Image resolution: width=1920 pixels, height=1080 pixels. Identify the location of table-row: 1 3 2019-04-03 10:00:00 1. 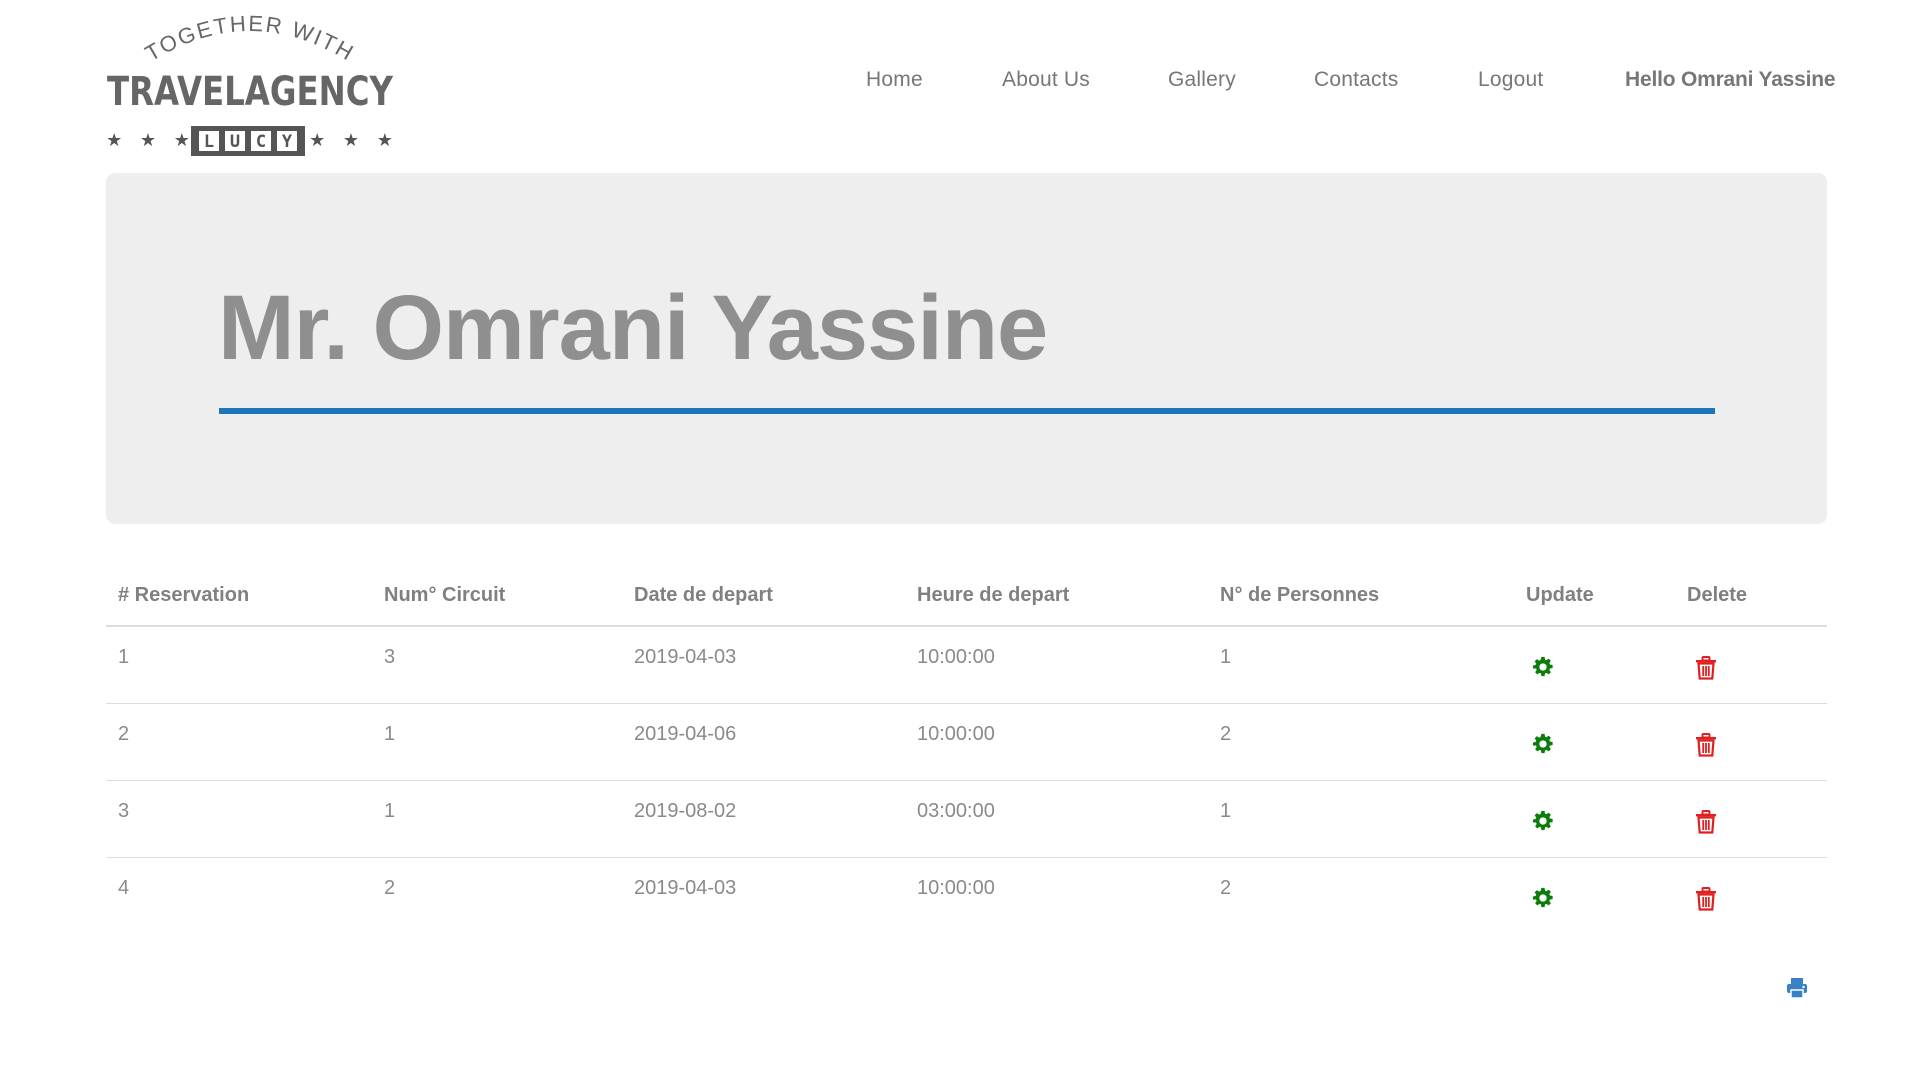
(966, 665).